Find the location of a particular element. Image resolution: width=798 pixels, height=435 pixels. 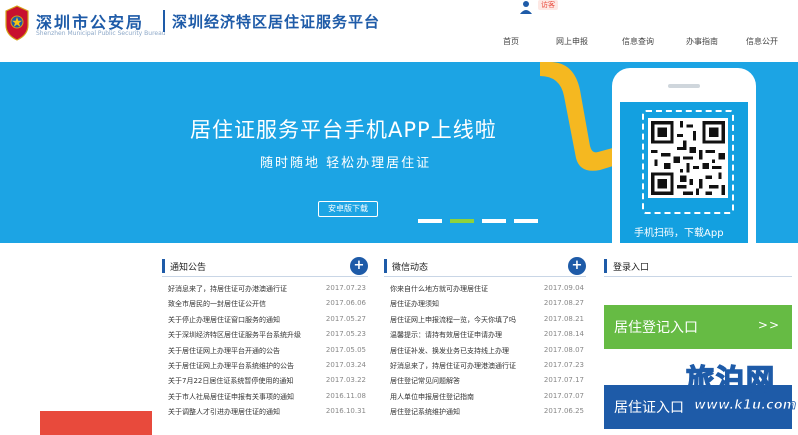

list-item-date: 2017.05.05 is located at coordinates (345, 349).